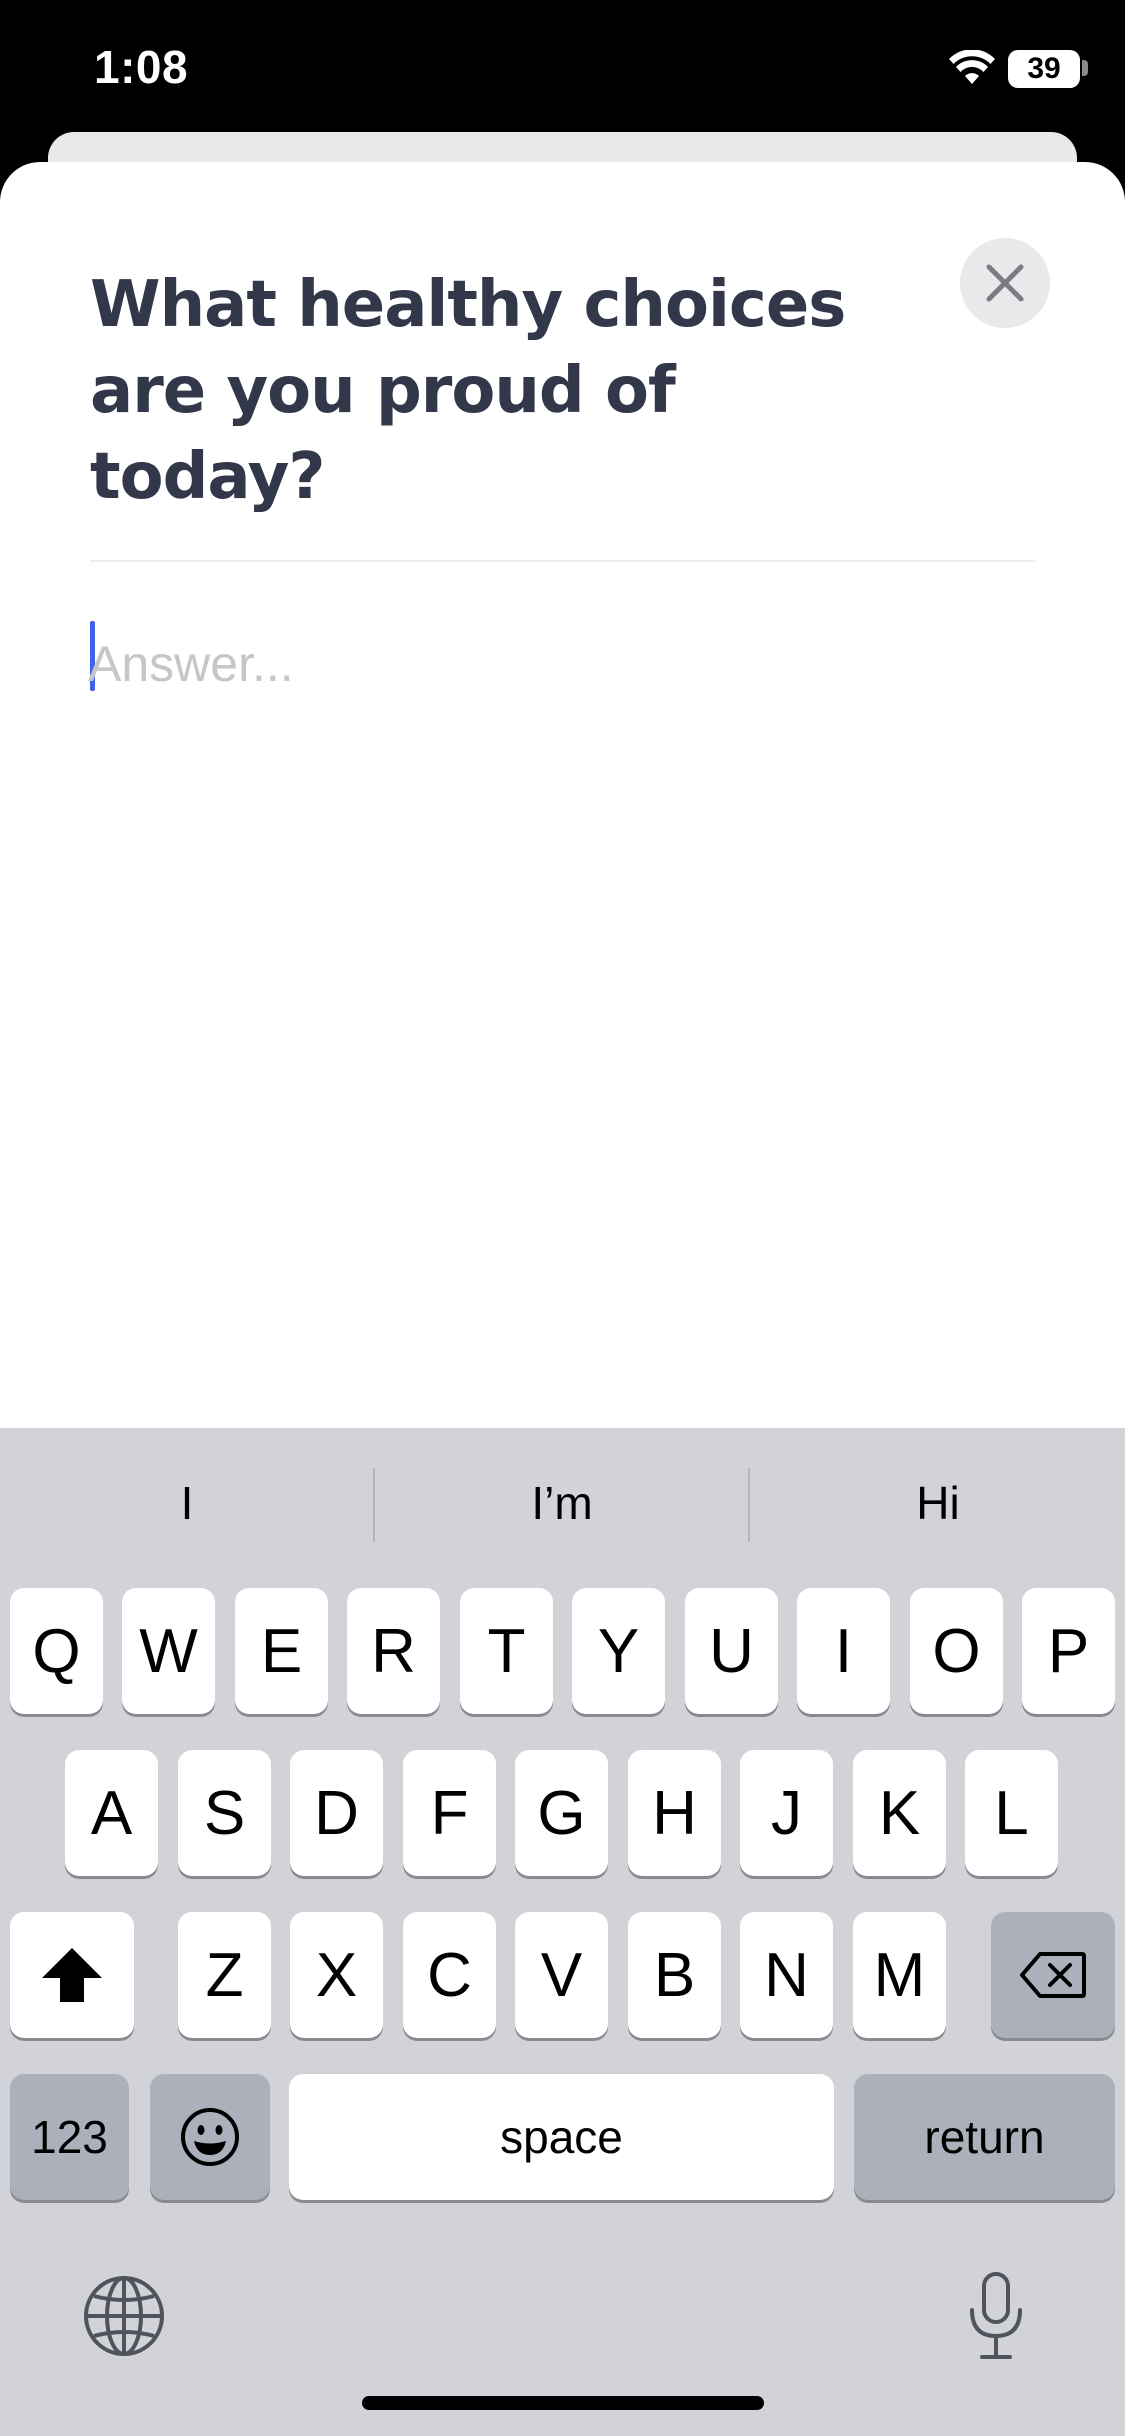 This screenshot has width=1125, height=2436. What do you see at coordinates (224, 1975) in the screenshot?
I see `key-z: Z` at bounding box center [224, 1975].